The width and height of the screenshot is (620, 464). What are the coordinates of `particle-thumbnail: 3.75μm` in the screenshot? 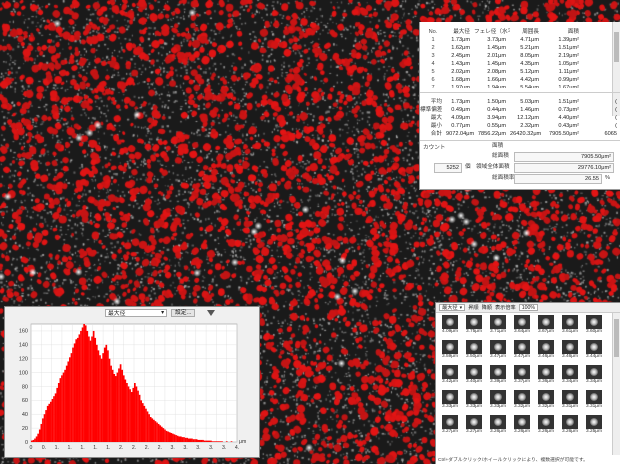 It's located at (474, 327).